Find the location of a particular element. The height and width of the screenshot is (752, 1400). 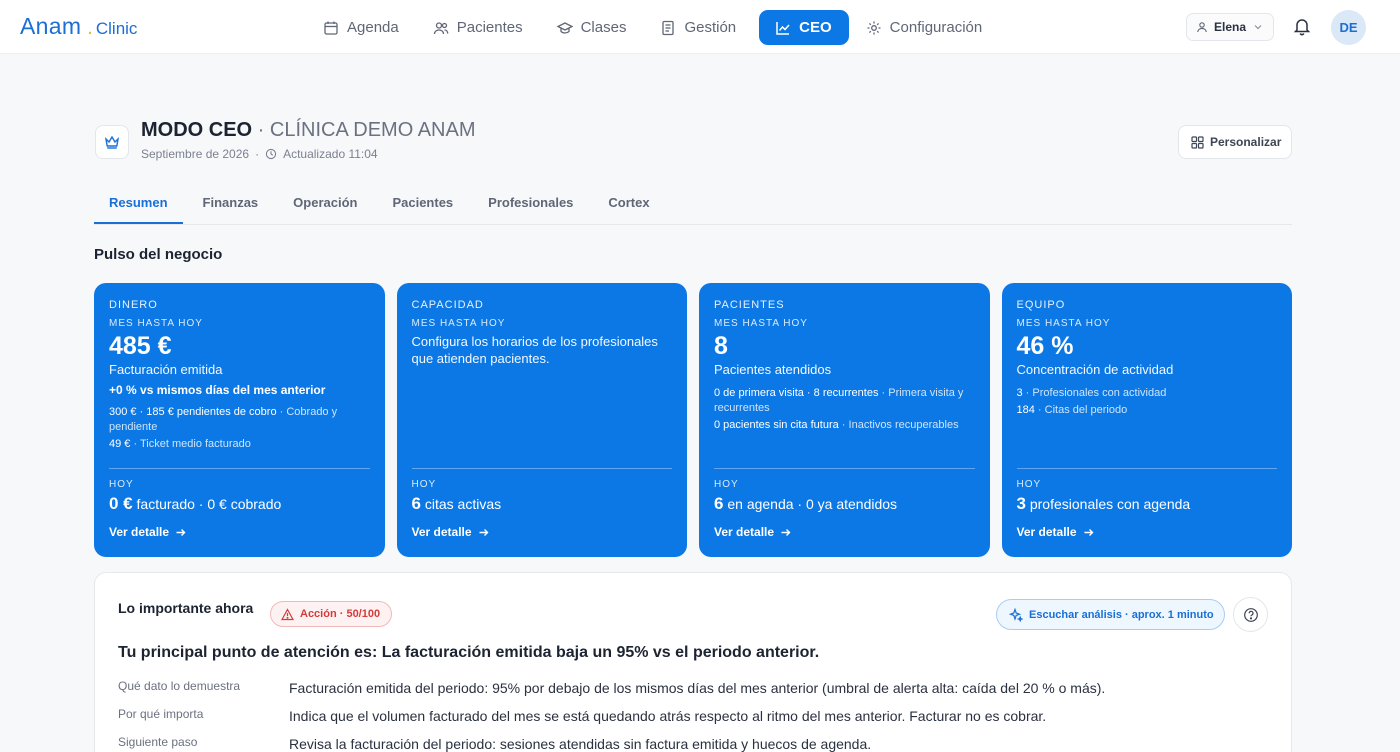

card-detail: 49 € · Ticket medio facturado is located at coordinates (239, 444).